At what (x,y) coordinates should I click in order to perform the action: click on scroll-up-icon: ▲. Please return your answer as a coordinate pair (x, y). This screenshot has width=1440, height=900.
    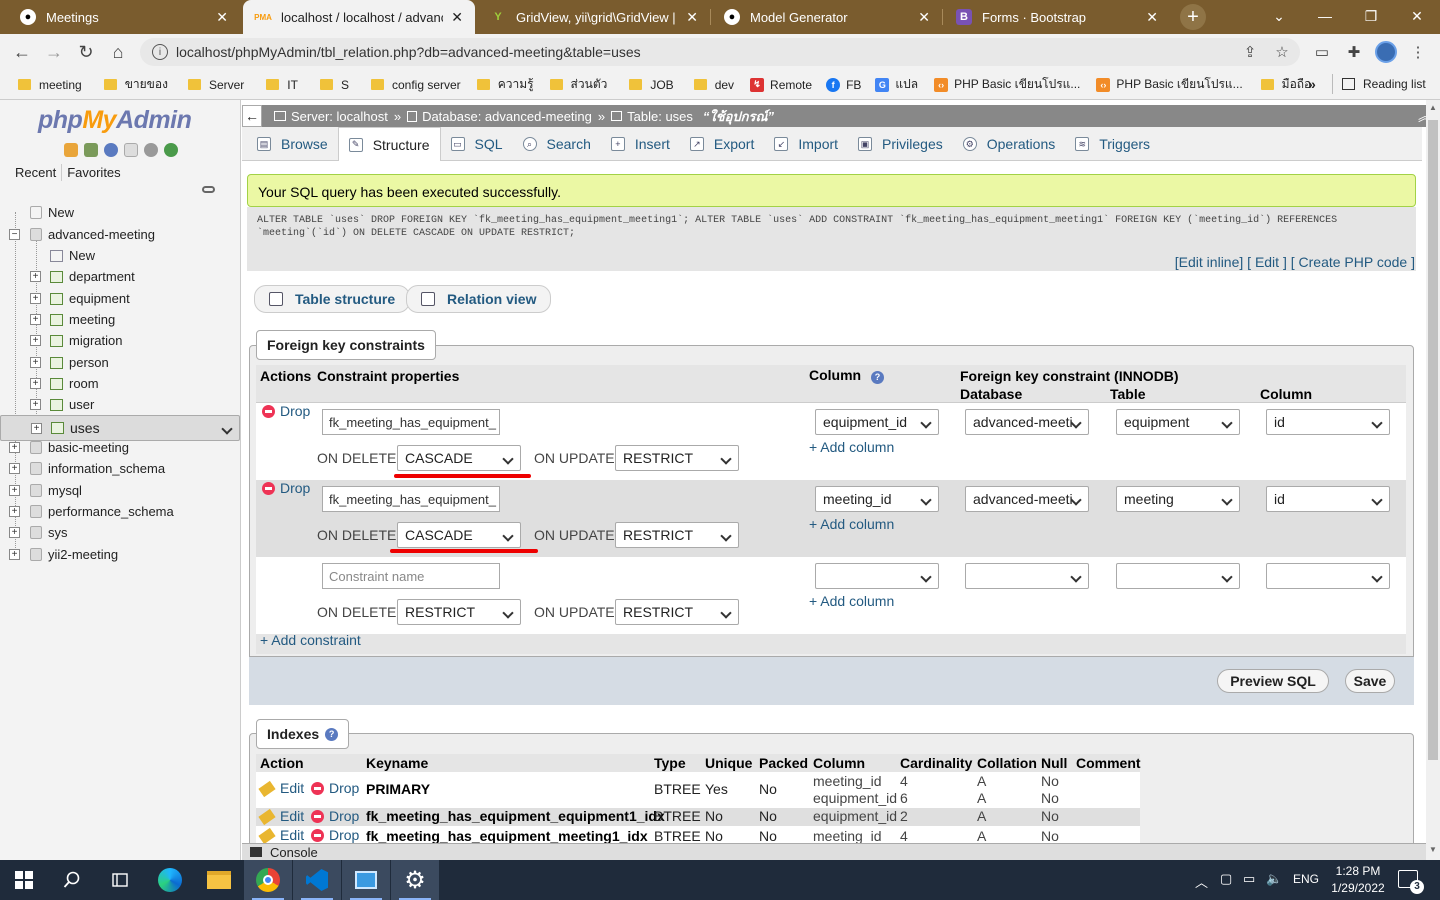
    Looking at the image, I should click on (1433, 107).